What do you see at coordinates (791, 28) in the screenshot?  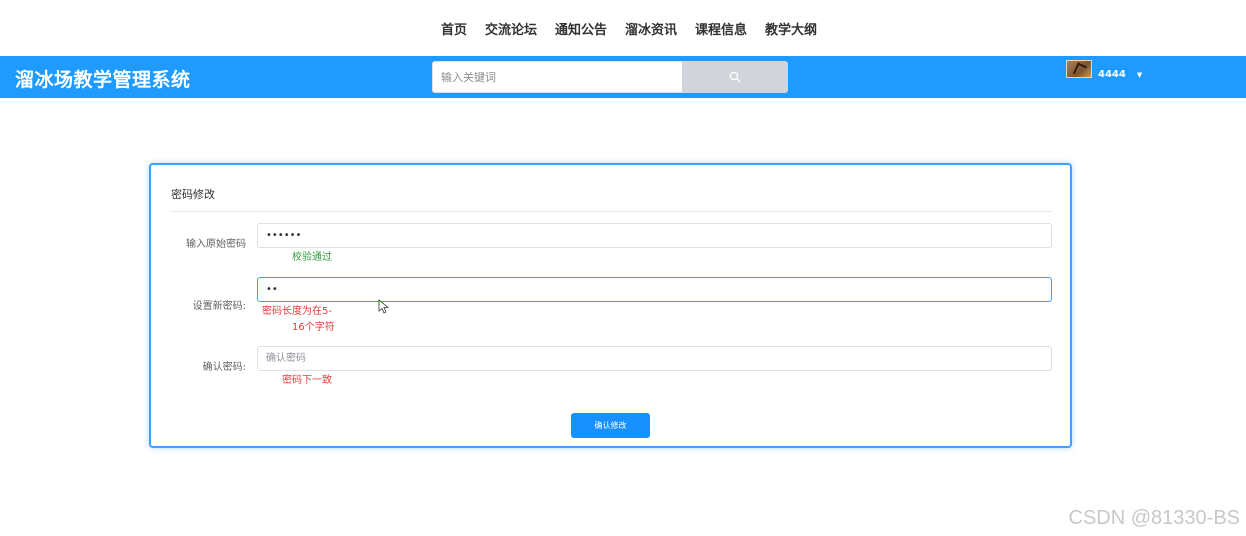 I see `nav-syllabus: 教学大纲` at bounding box center [791, 28].